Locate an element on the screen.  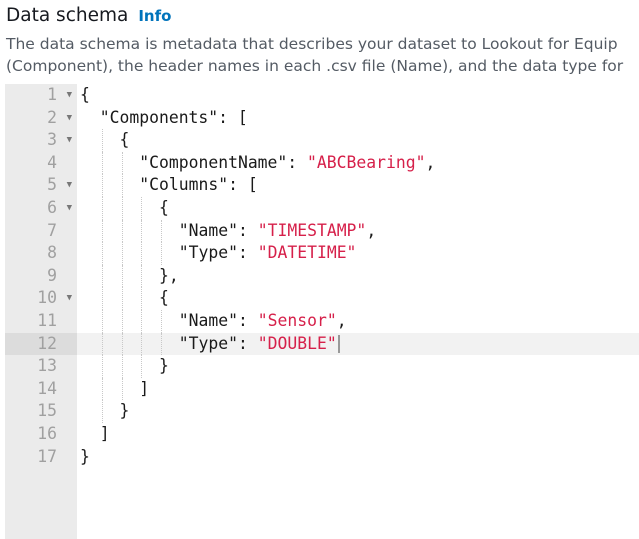
code-line: 12 "Type": "DOUBLE" is located at coordinates (322, 344).